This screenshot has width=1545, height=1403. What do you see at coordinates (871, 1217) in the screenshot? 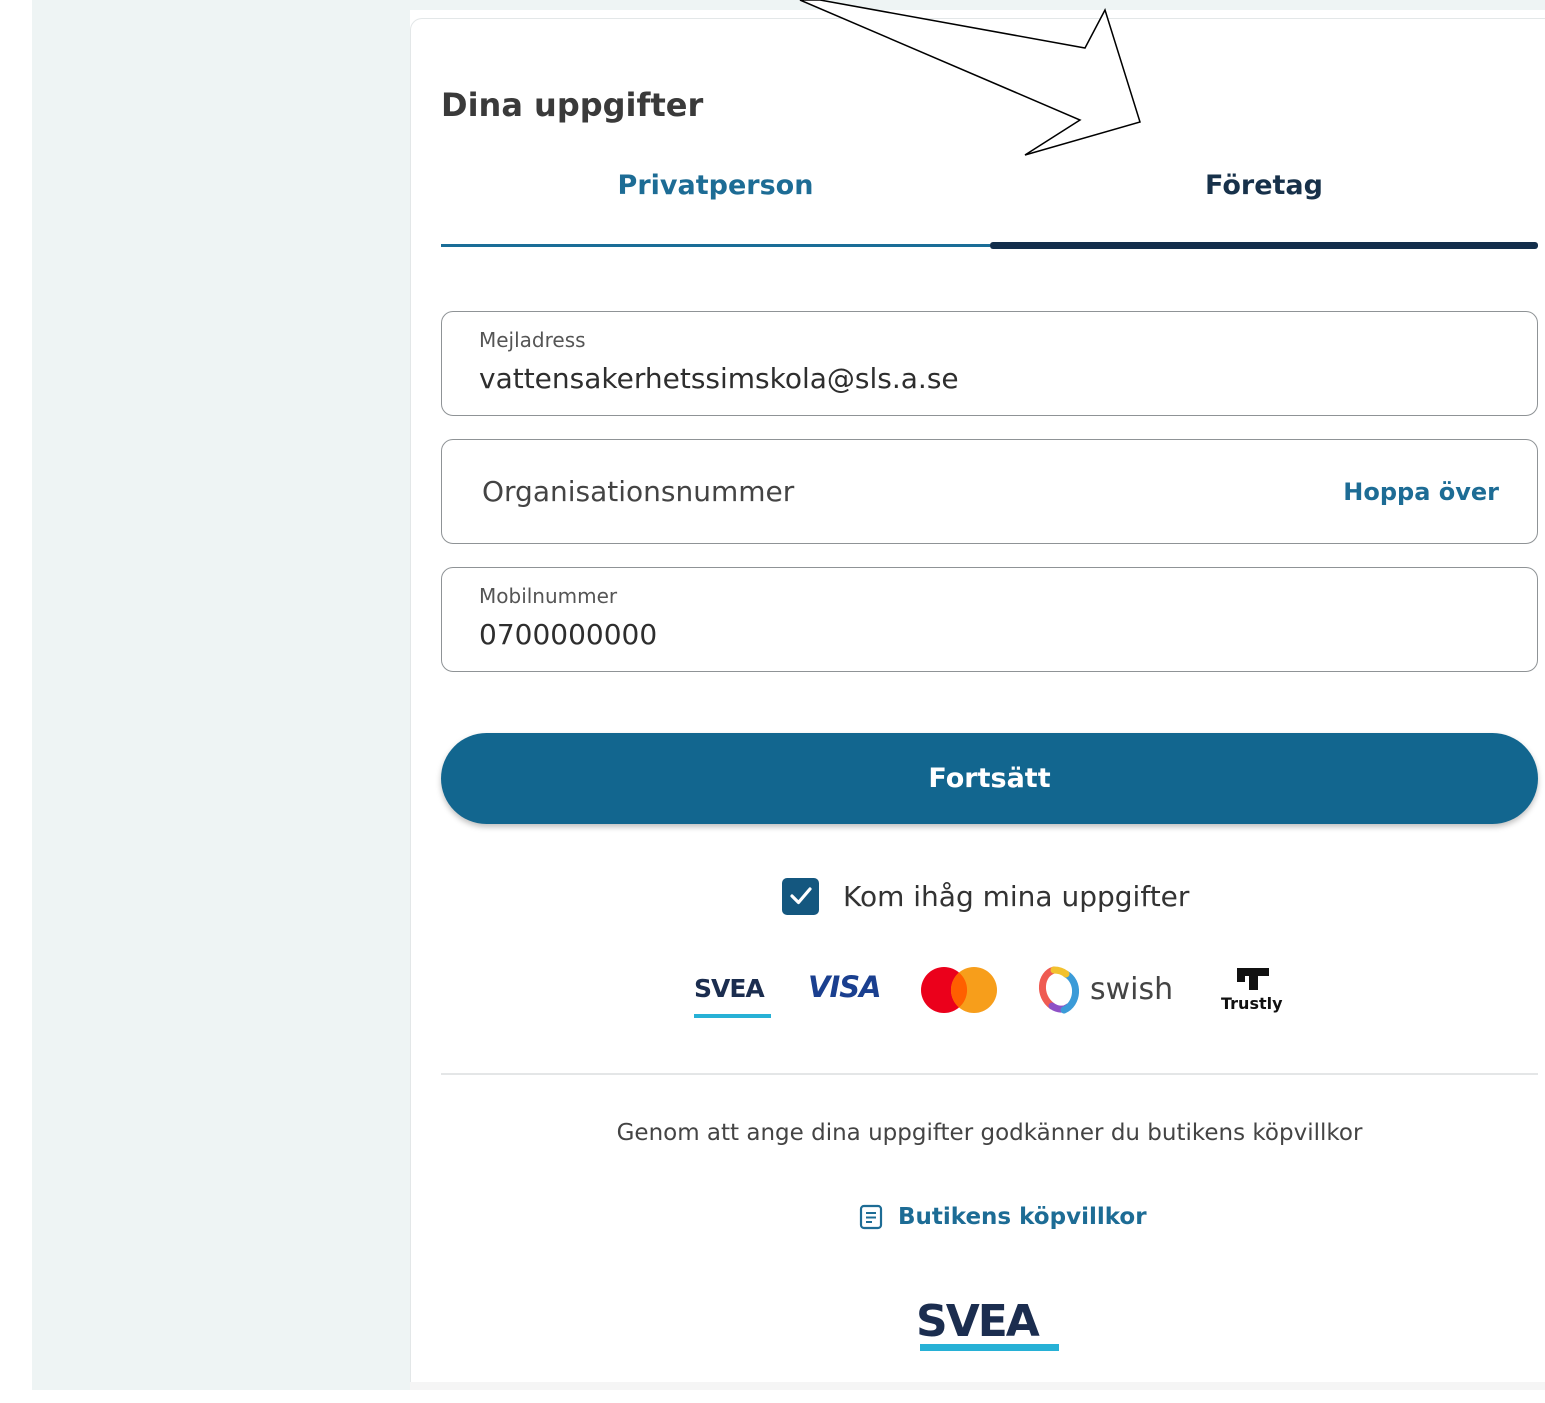
I see `document-icon` at bounding box center [871, 1217].